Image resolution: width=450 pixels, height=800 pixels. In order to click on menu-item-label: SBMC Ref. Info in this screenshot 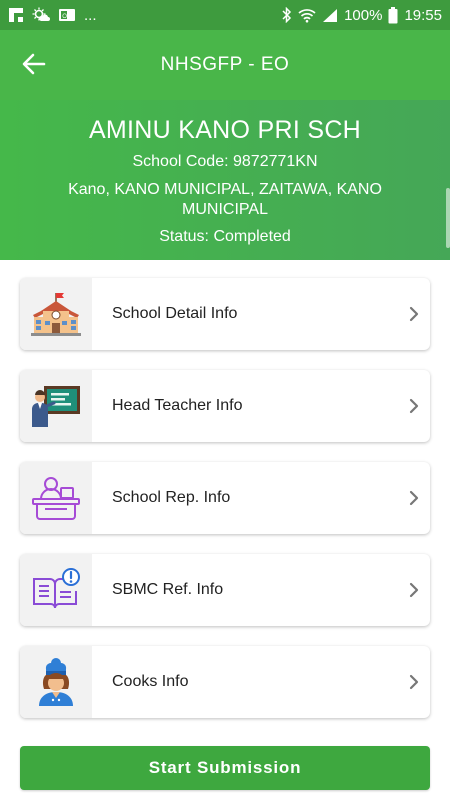, I will do `click(168, 589)`.